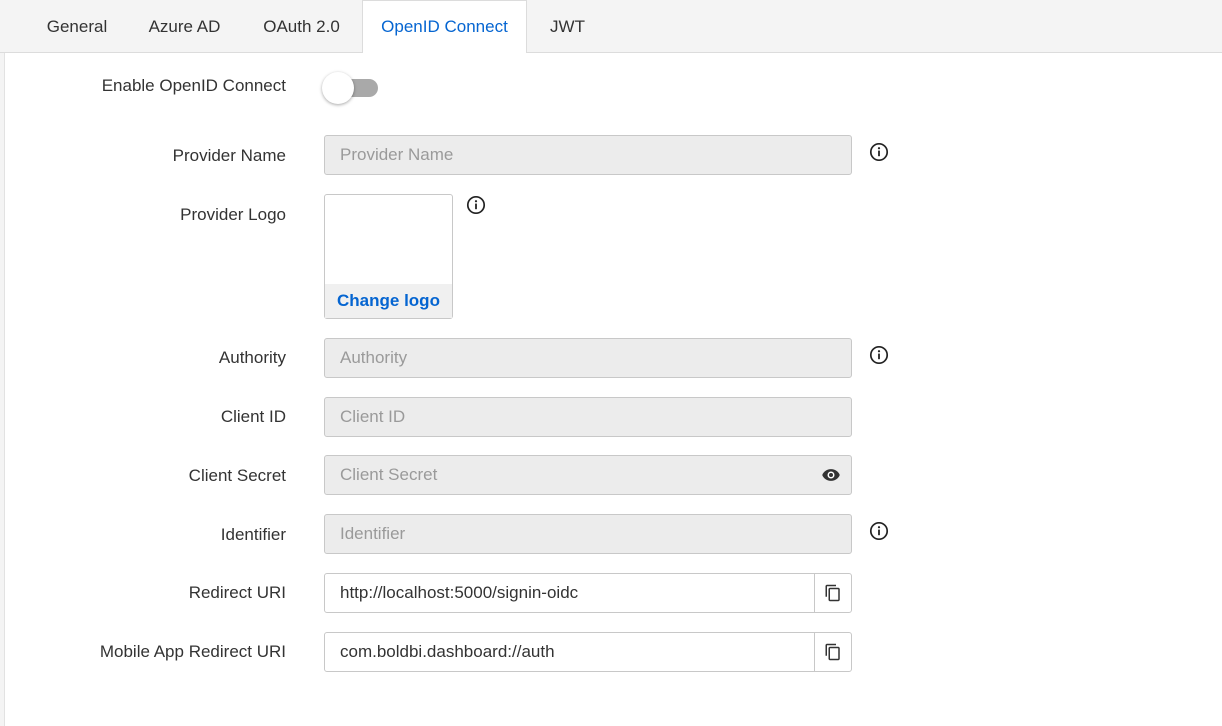 This screenshot has width=1222, height=726. I want to click on authority-input, so click(588, 358).